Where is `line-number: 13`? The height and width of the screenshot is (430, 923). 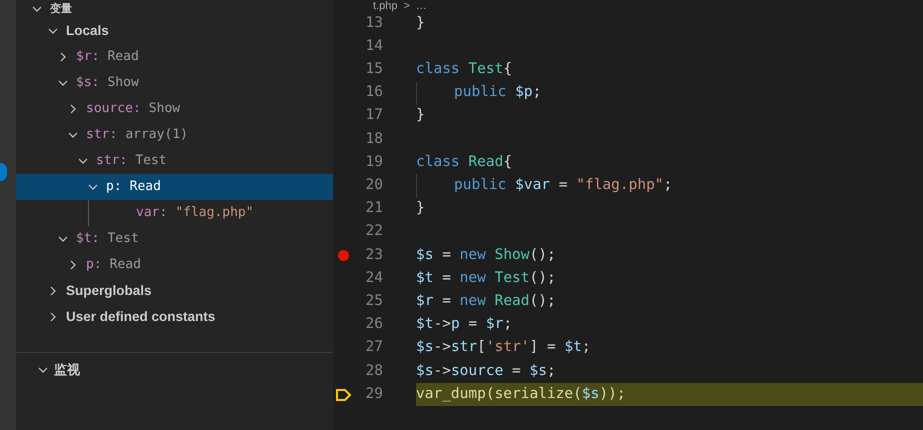 line-number: 13 is located at coordinates (373, 23).